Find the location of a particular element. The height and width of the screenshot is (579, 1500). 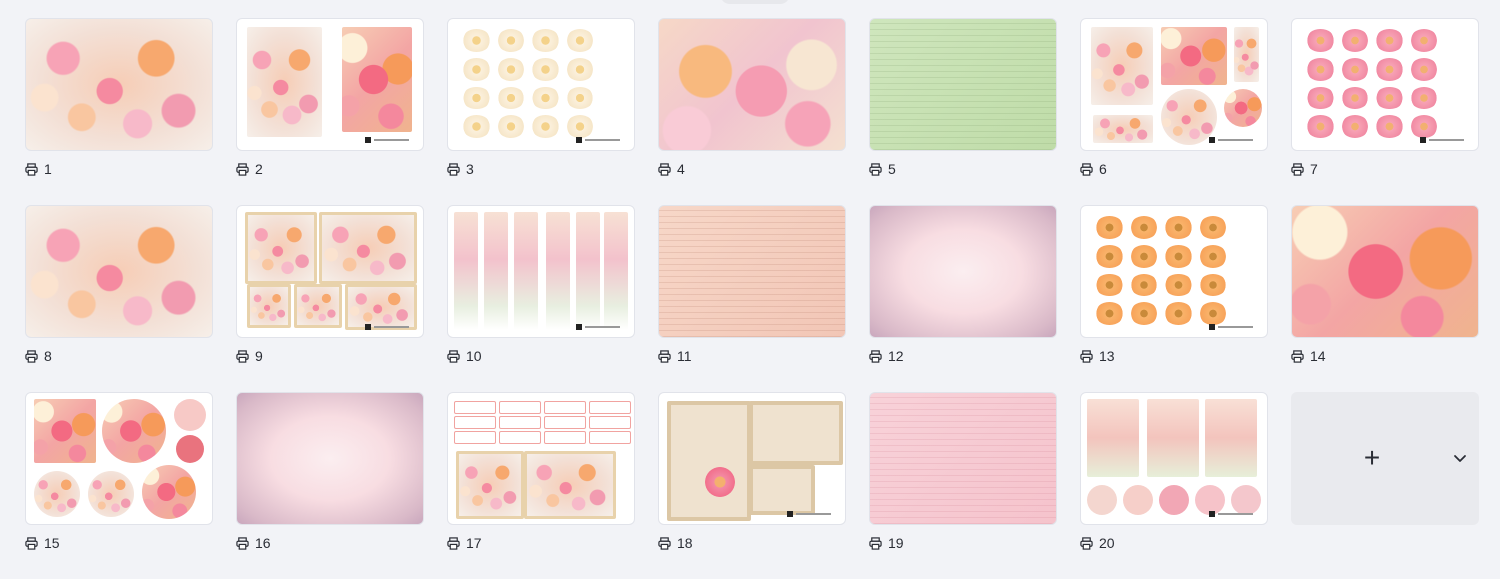

page-number: 15 is located at coordinates (52, 543).